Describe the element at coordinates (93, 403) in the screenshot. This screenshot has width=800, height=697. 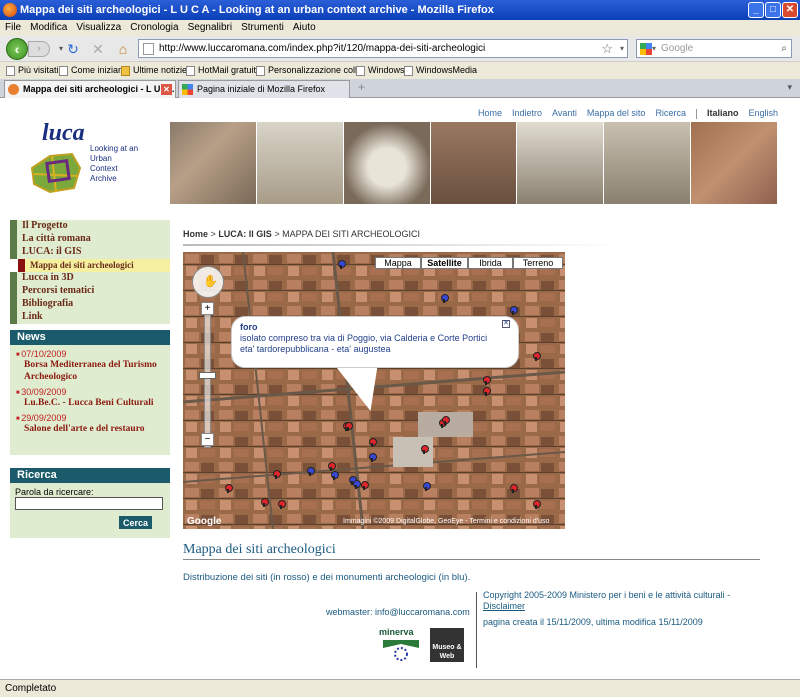
I see `news-title: Lu.Be.C. - Lucca Beni Culturali` at that location.